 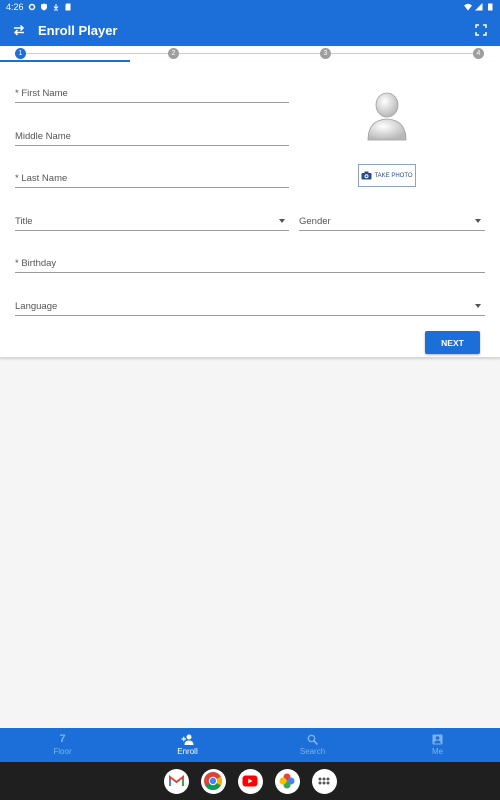 I want to click on birthday-label: * Birthday, so click(x=36, y=263).